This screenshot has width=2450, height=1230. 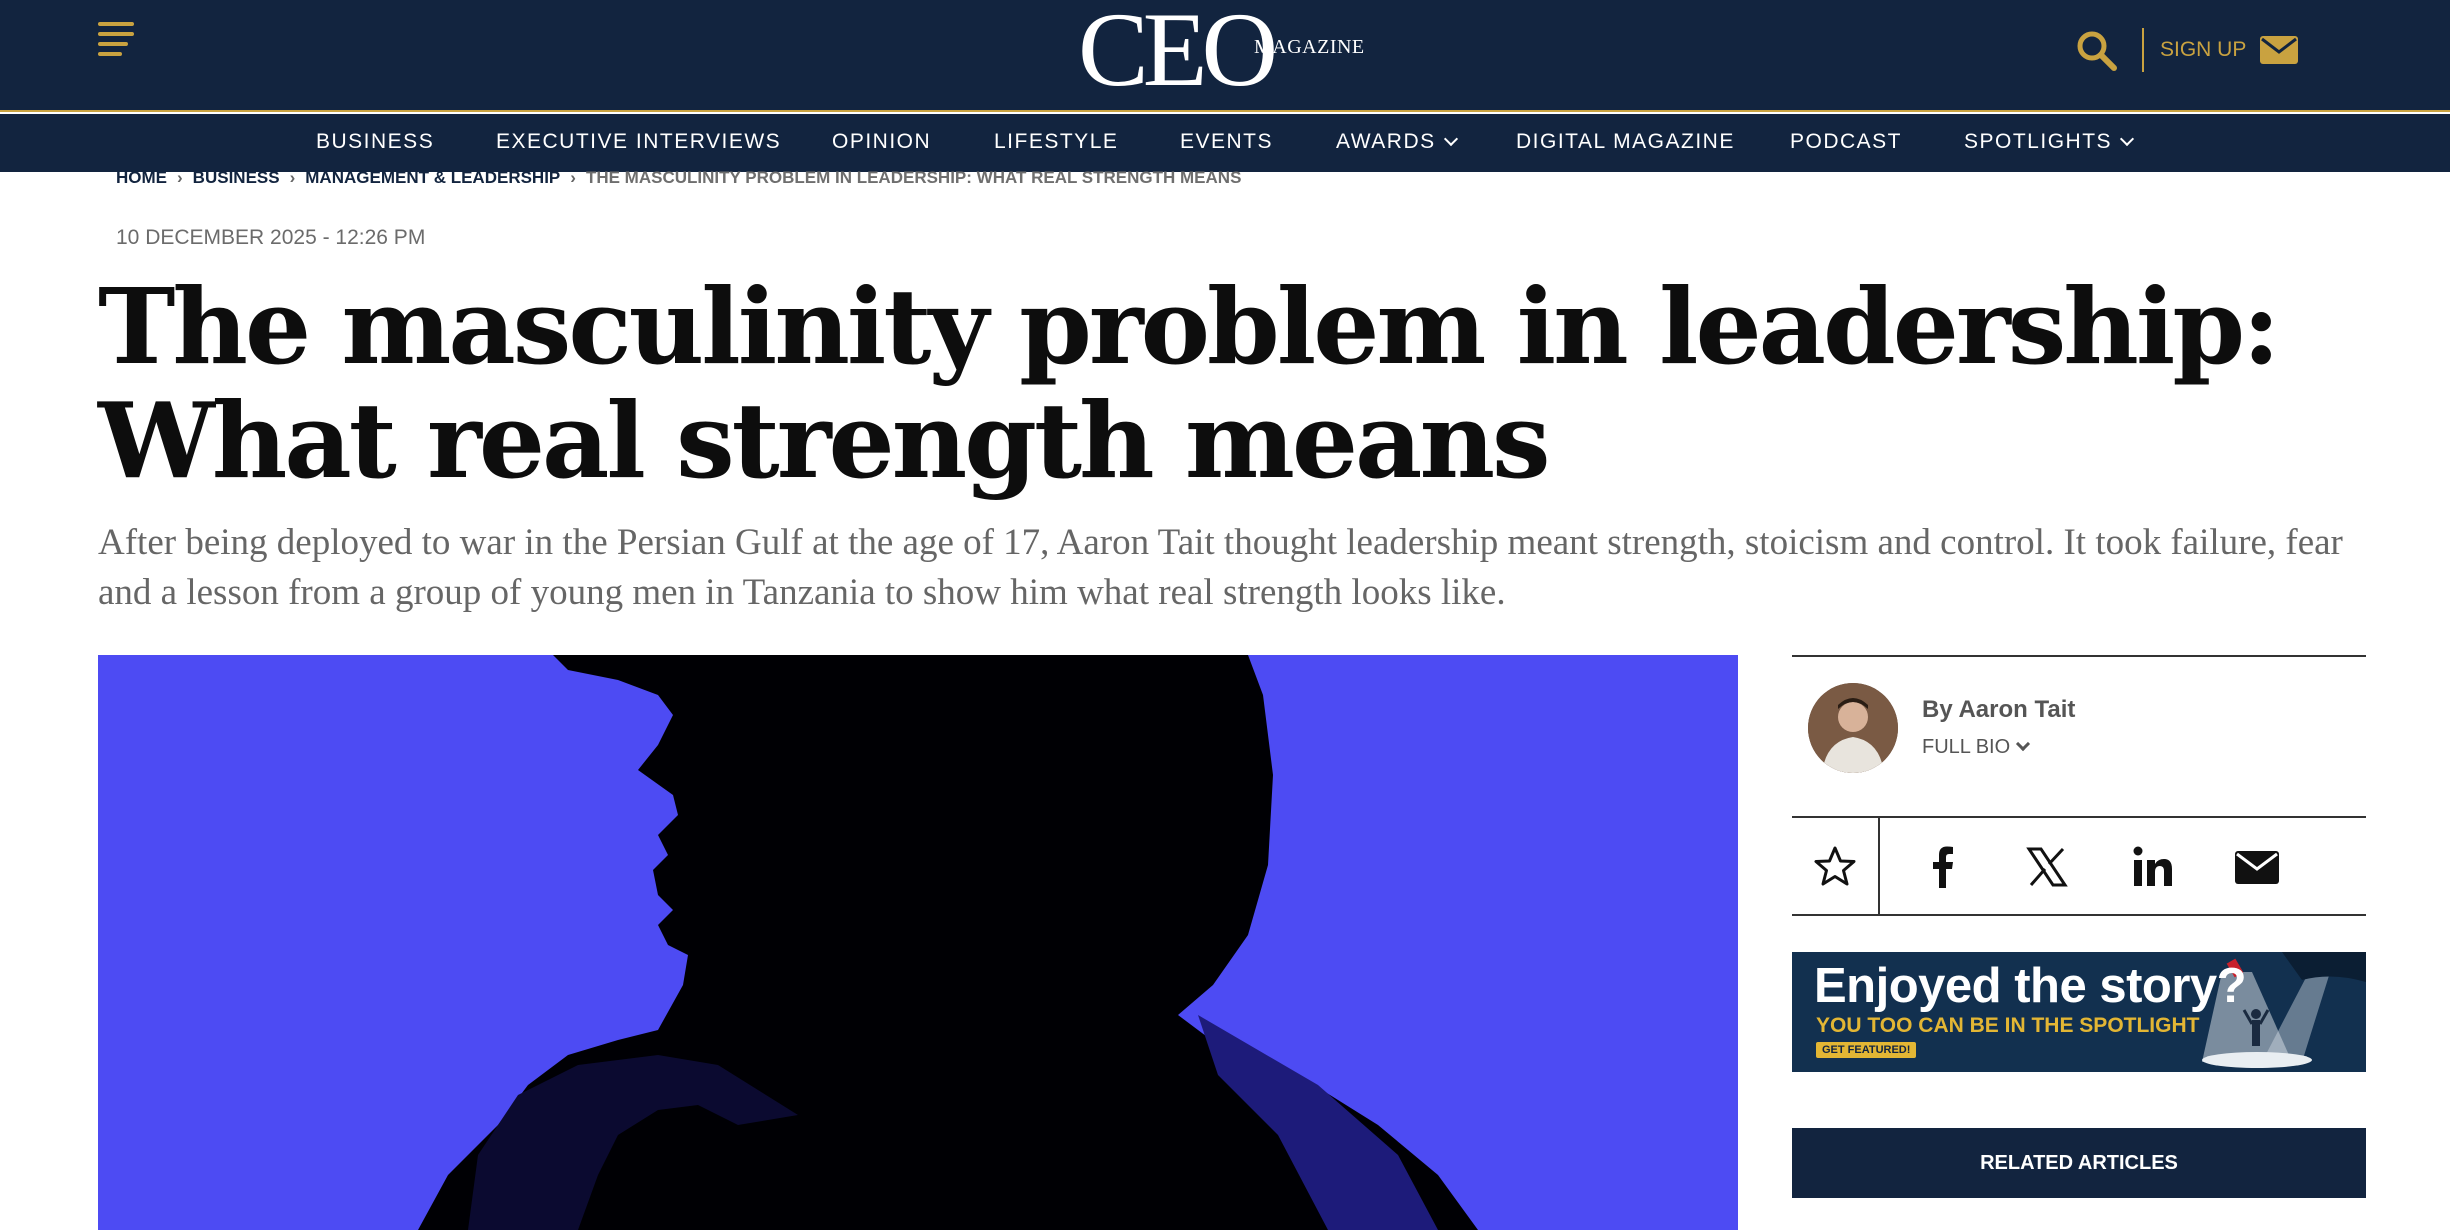 What do you see at coordinates (2153, 867) in the screenshot?
I see `linkedin-icon` at bounding box center [2153, 867].